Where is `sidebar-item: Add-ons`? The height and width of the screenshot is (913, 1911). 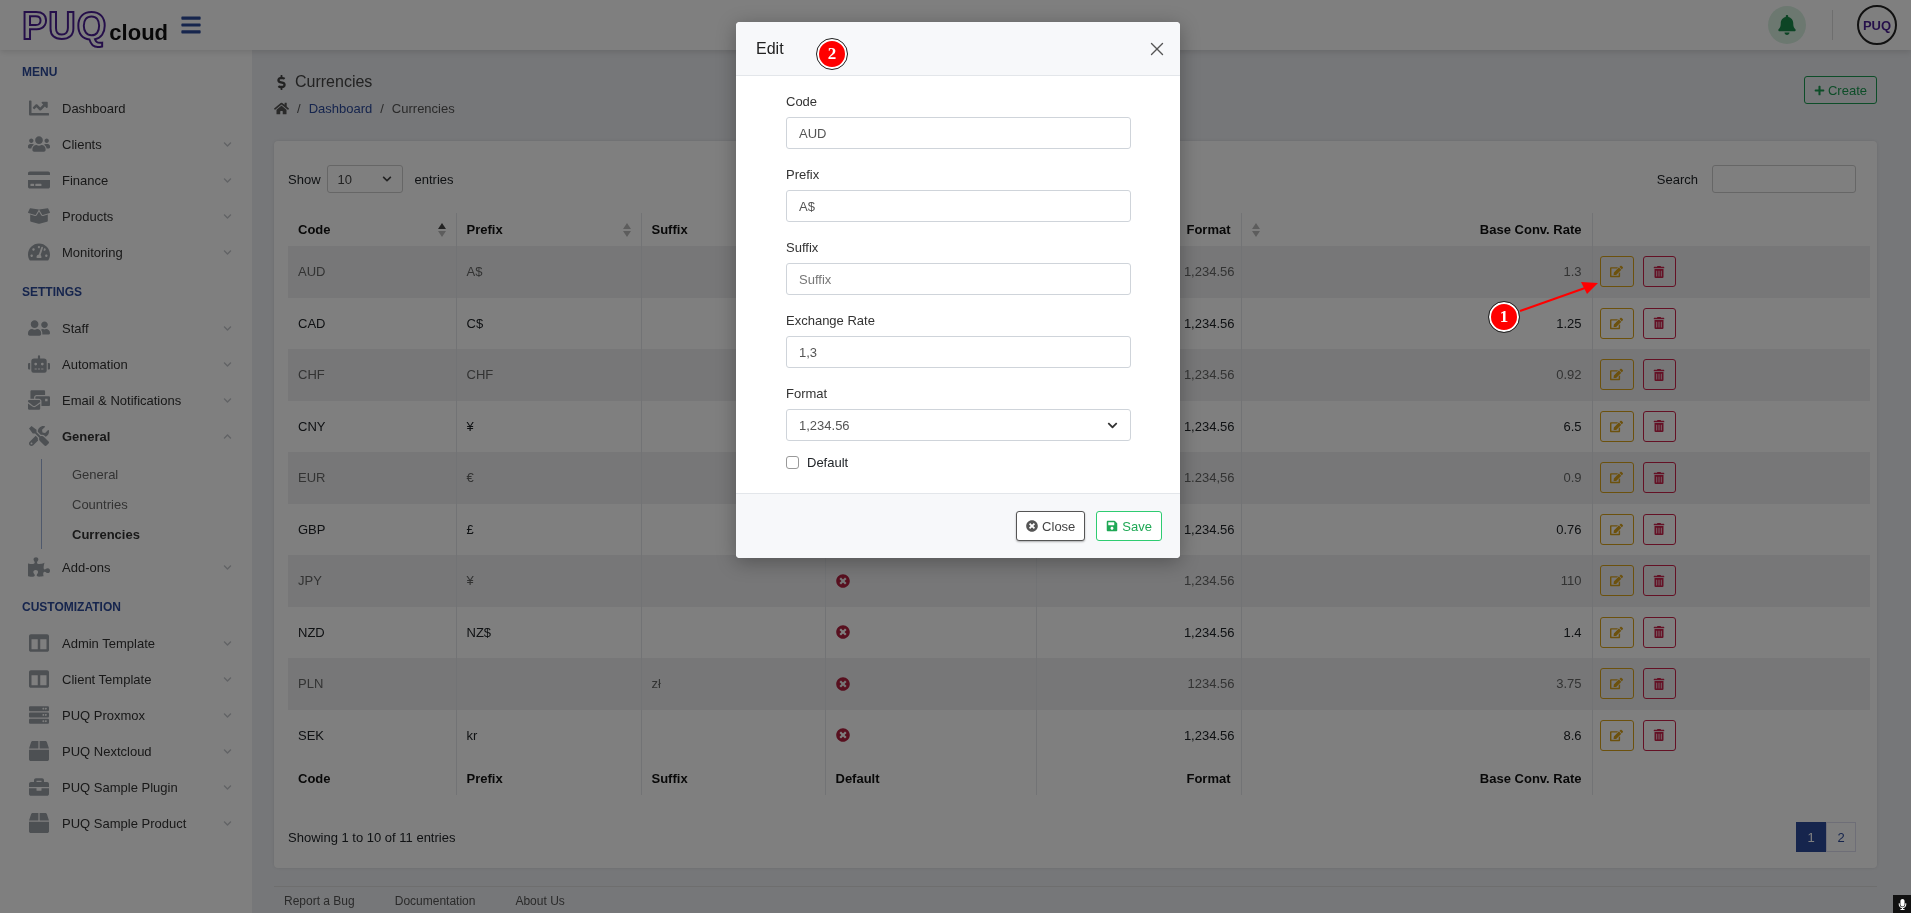
sidebar-item: Add-ons is located at coordinates (126, 567).